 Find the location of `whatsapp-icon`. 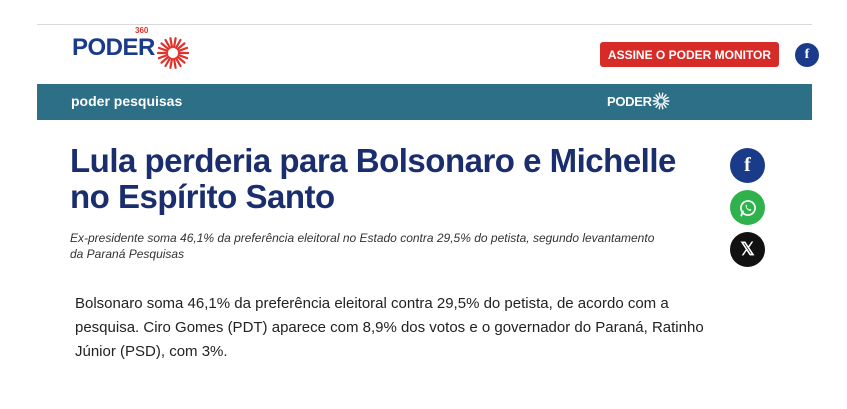

whatsapp-icon is located at coordinates (747, 207).